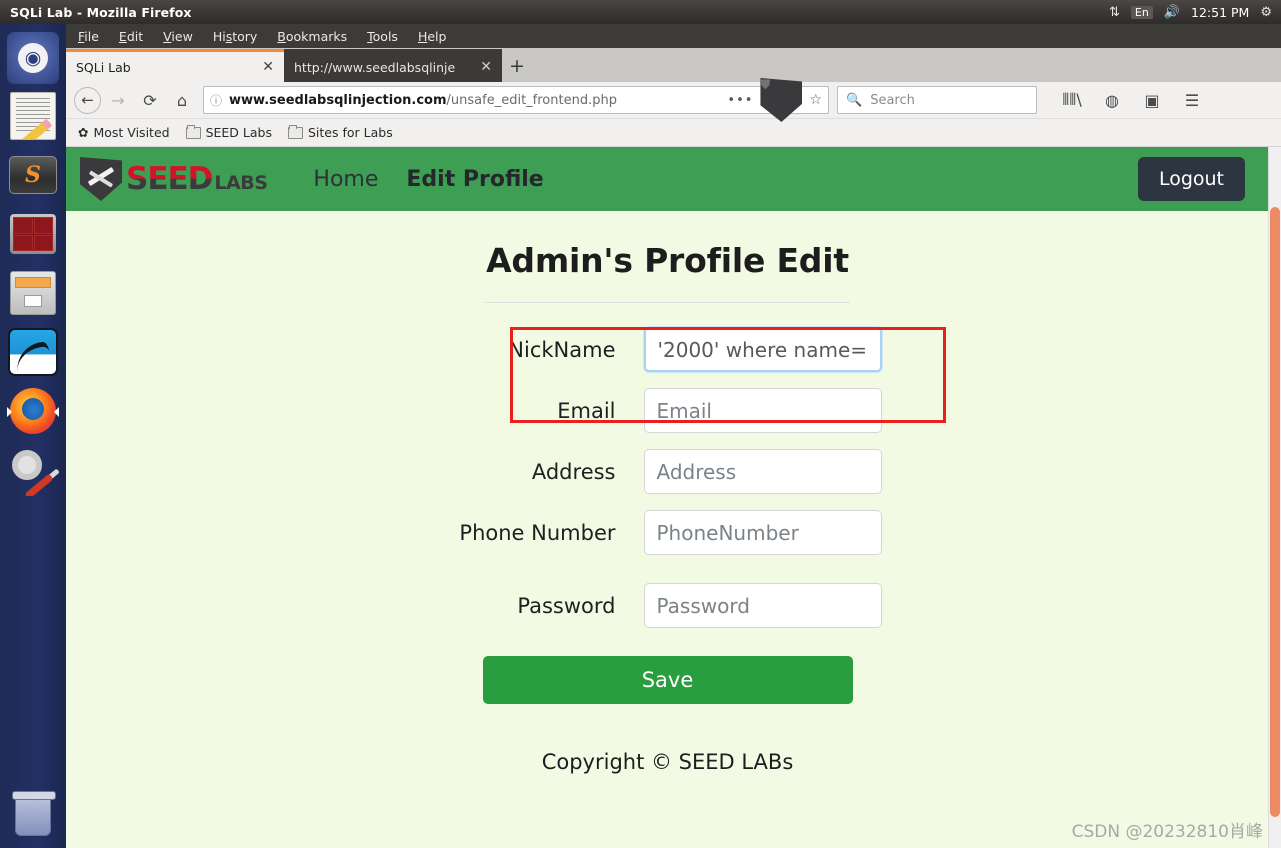 The image size is (1281, 848). I want to click on menu-edit: Edit, so click(131, 36).